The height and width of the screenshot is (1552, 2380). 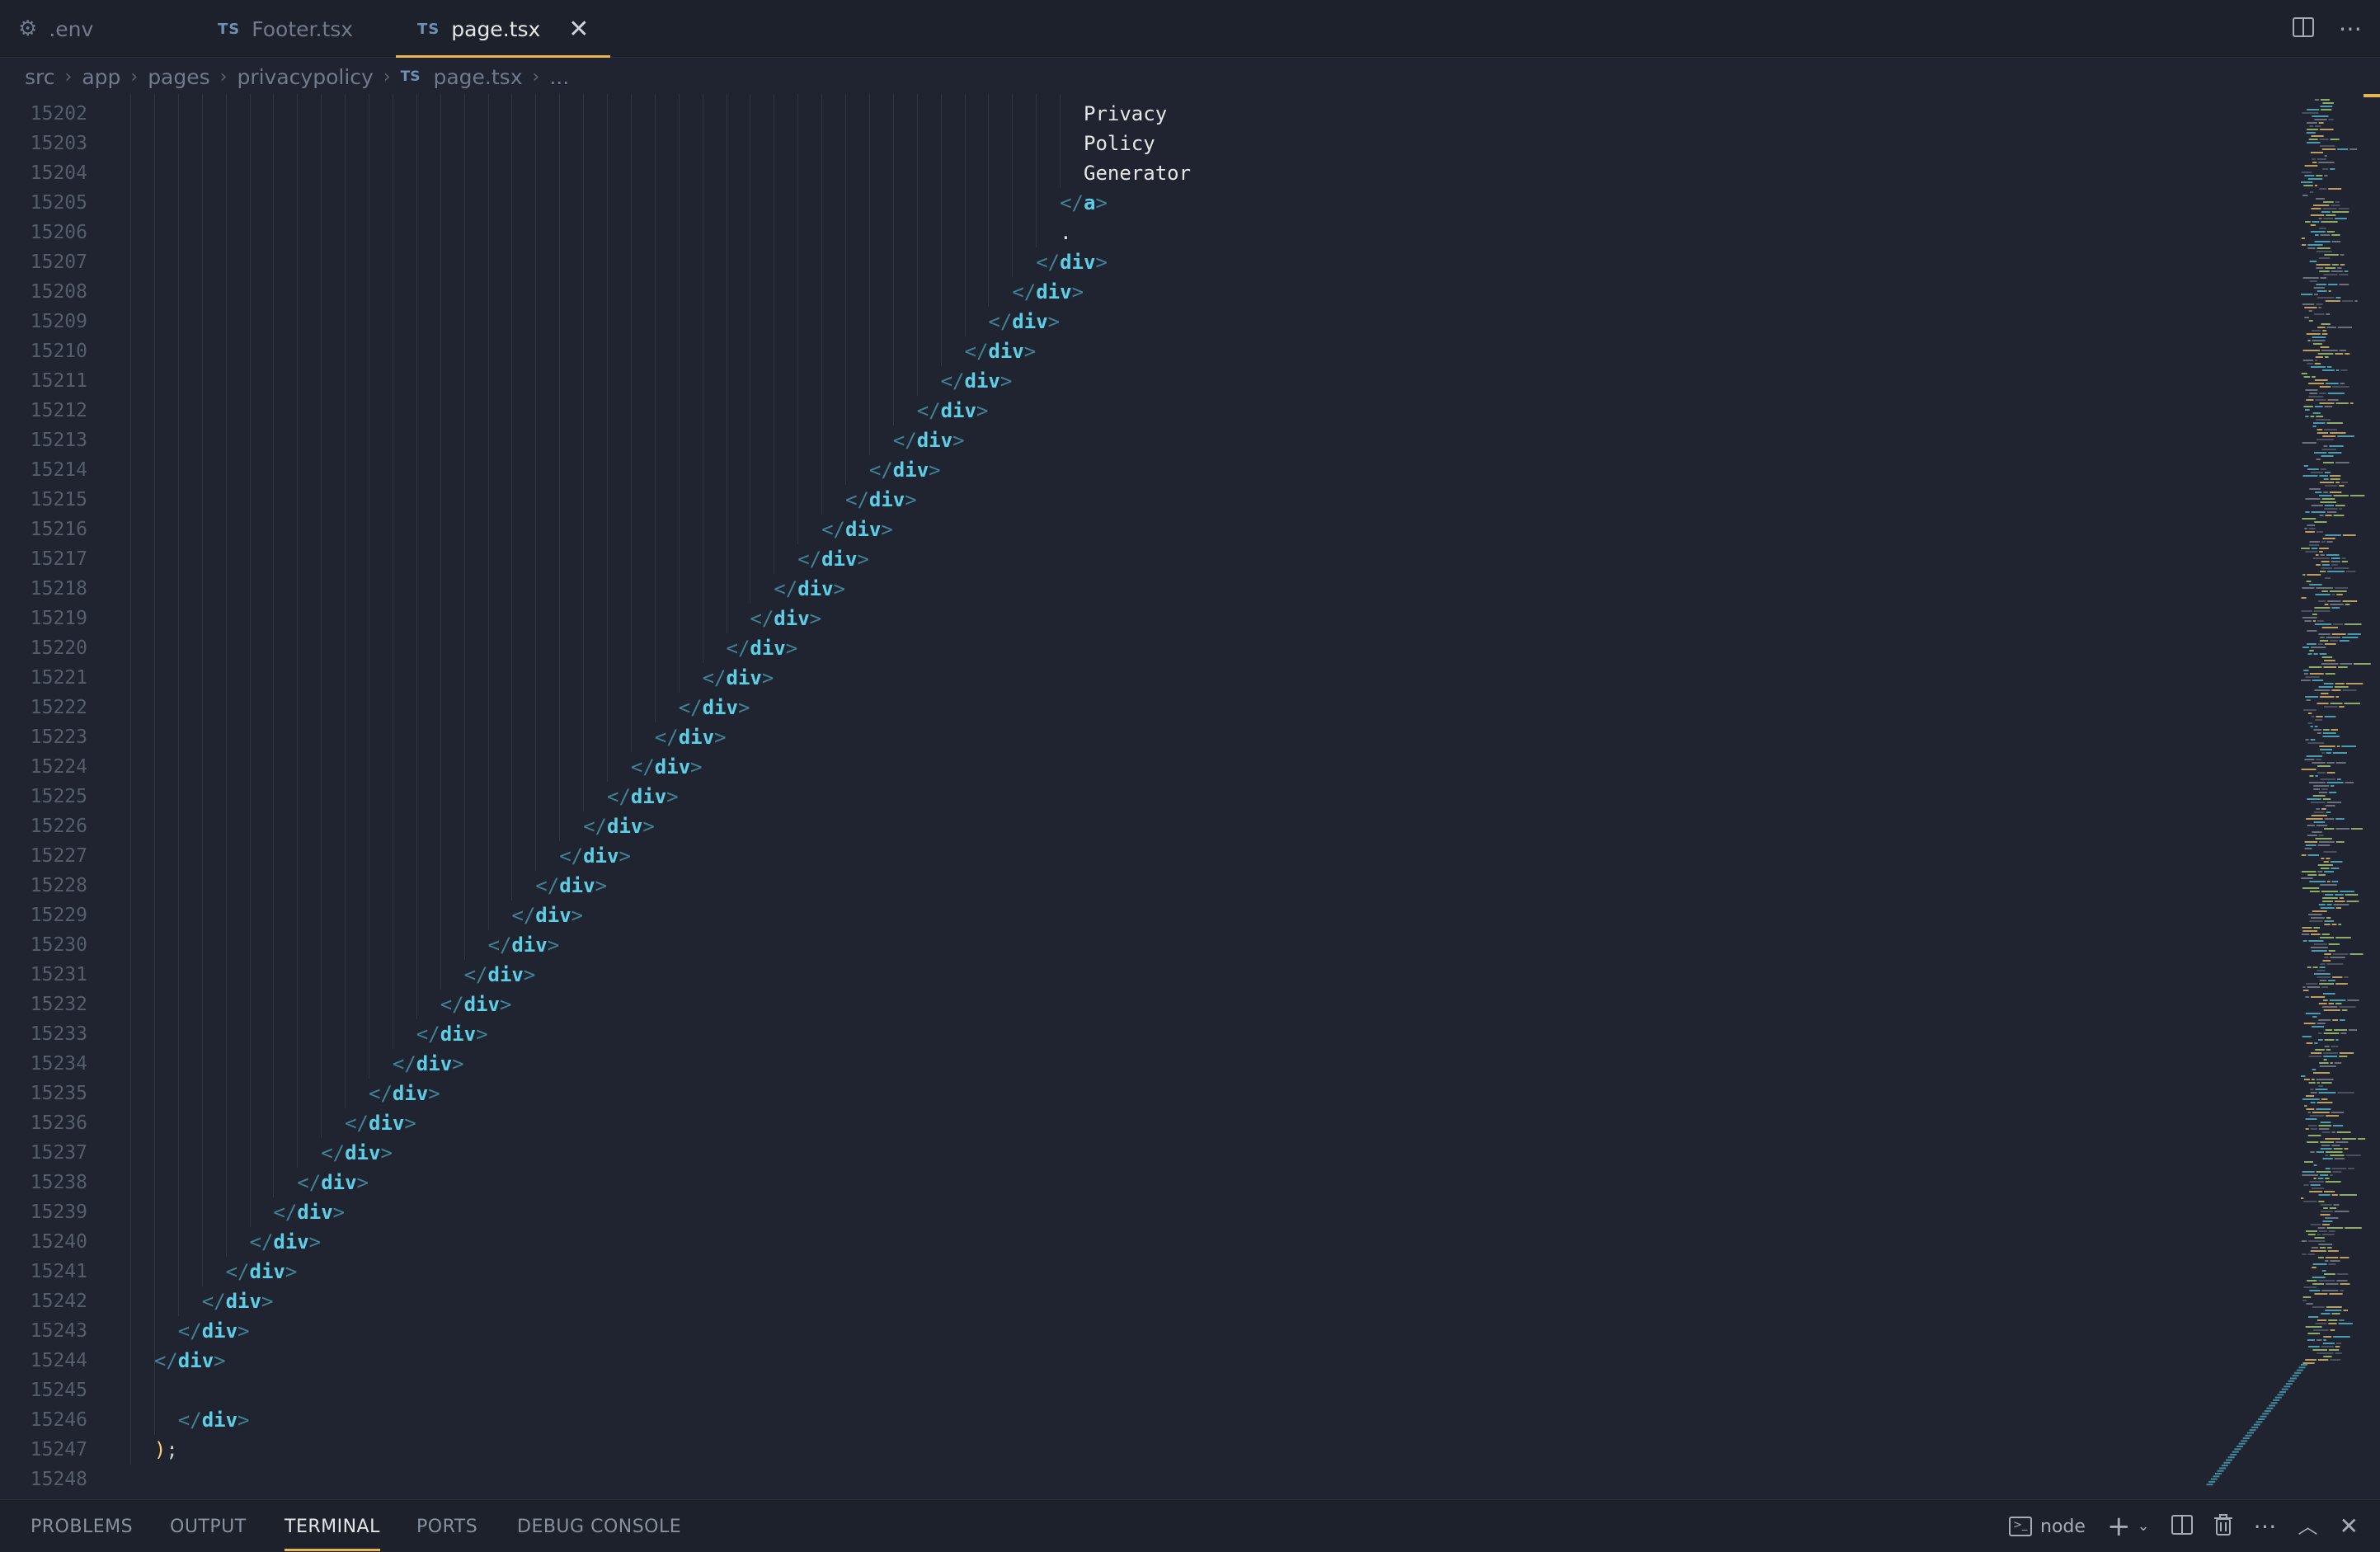 What do you see at coordinates (1138, 173) in the screenshot?
I see `jsx-text: Generator` at bounding box center [1138, 173].